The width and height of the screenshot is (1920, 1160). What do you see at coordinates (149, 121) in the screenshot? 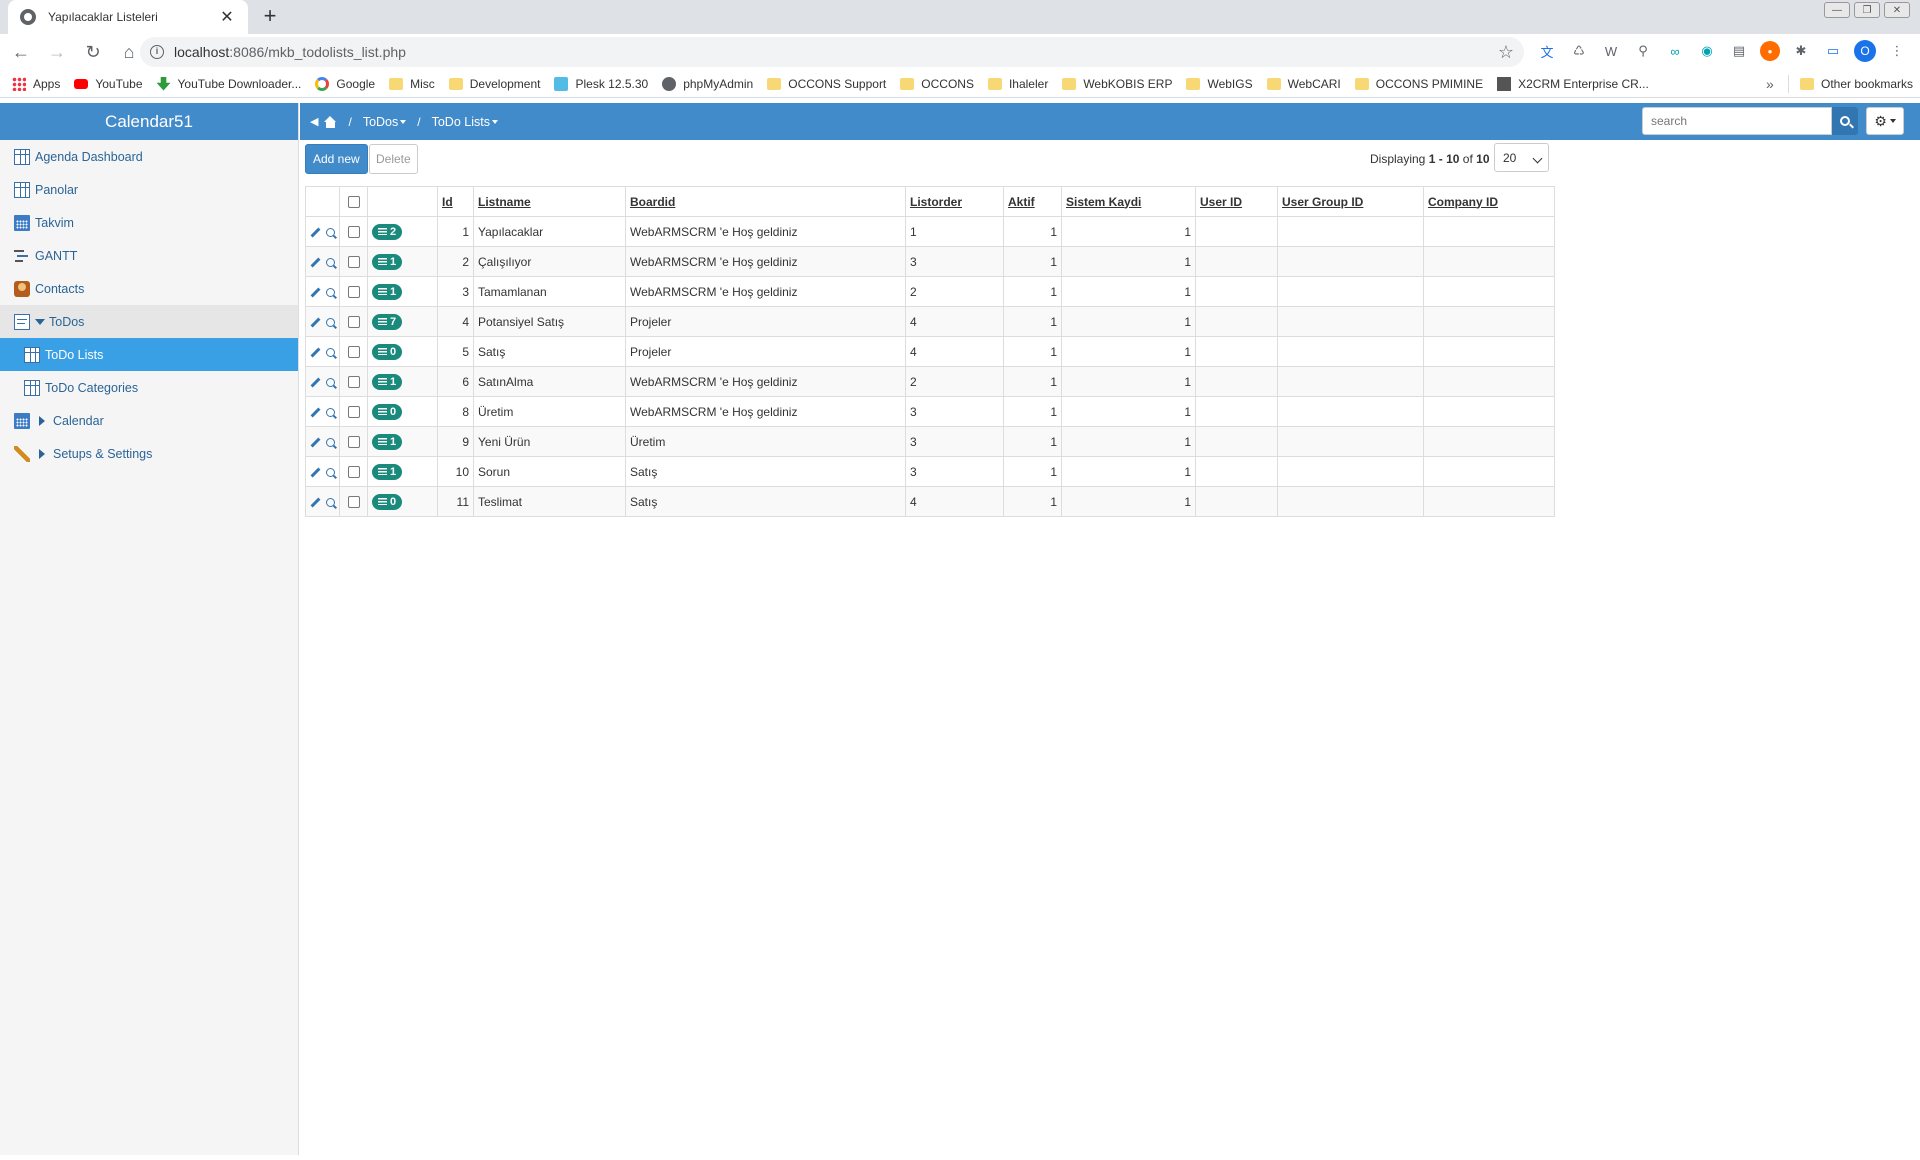
I see `brand-title: Calendar51` at bounding box center [149, 121].